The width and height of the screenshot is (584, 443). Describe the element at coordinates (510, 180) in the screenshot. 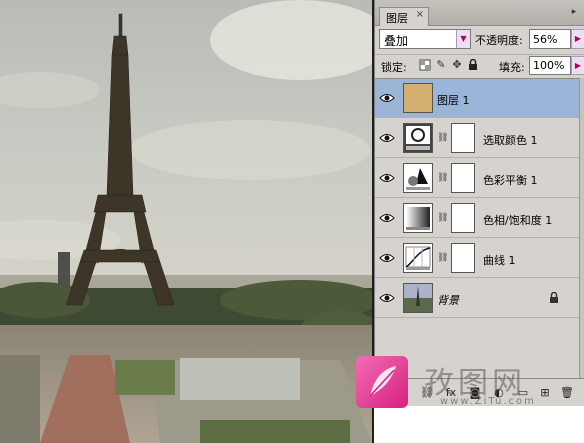

I see `layer-name: 色彩平衡 1` at that location.